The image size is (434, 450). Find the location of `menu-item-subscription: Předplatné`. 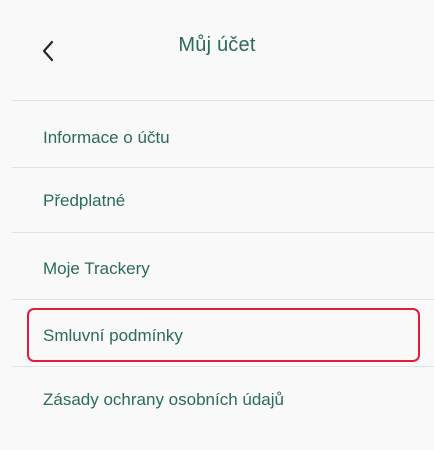

menu-item-subscription: Předplatné is located at coordinates (217, 202).